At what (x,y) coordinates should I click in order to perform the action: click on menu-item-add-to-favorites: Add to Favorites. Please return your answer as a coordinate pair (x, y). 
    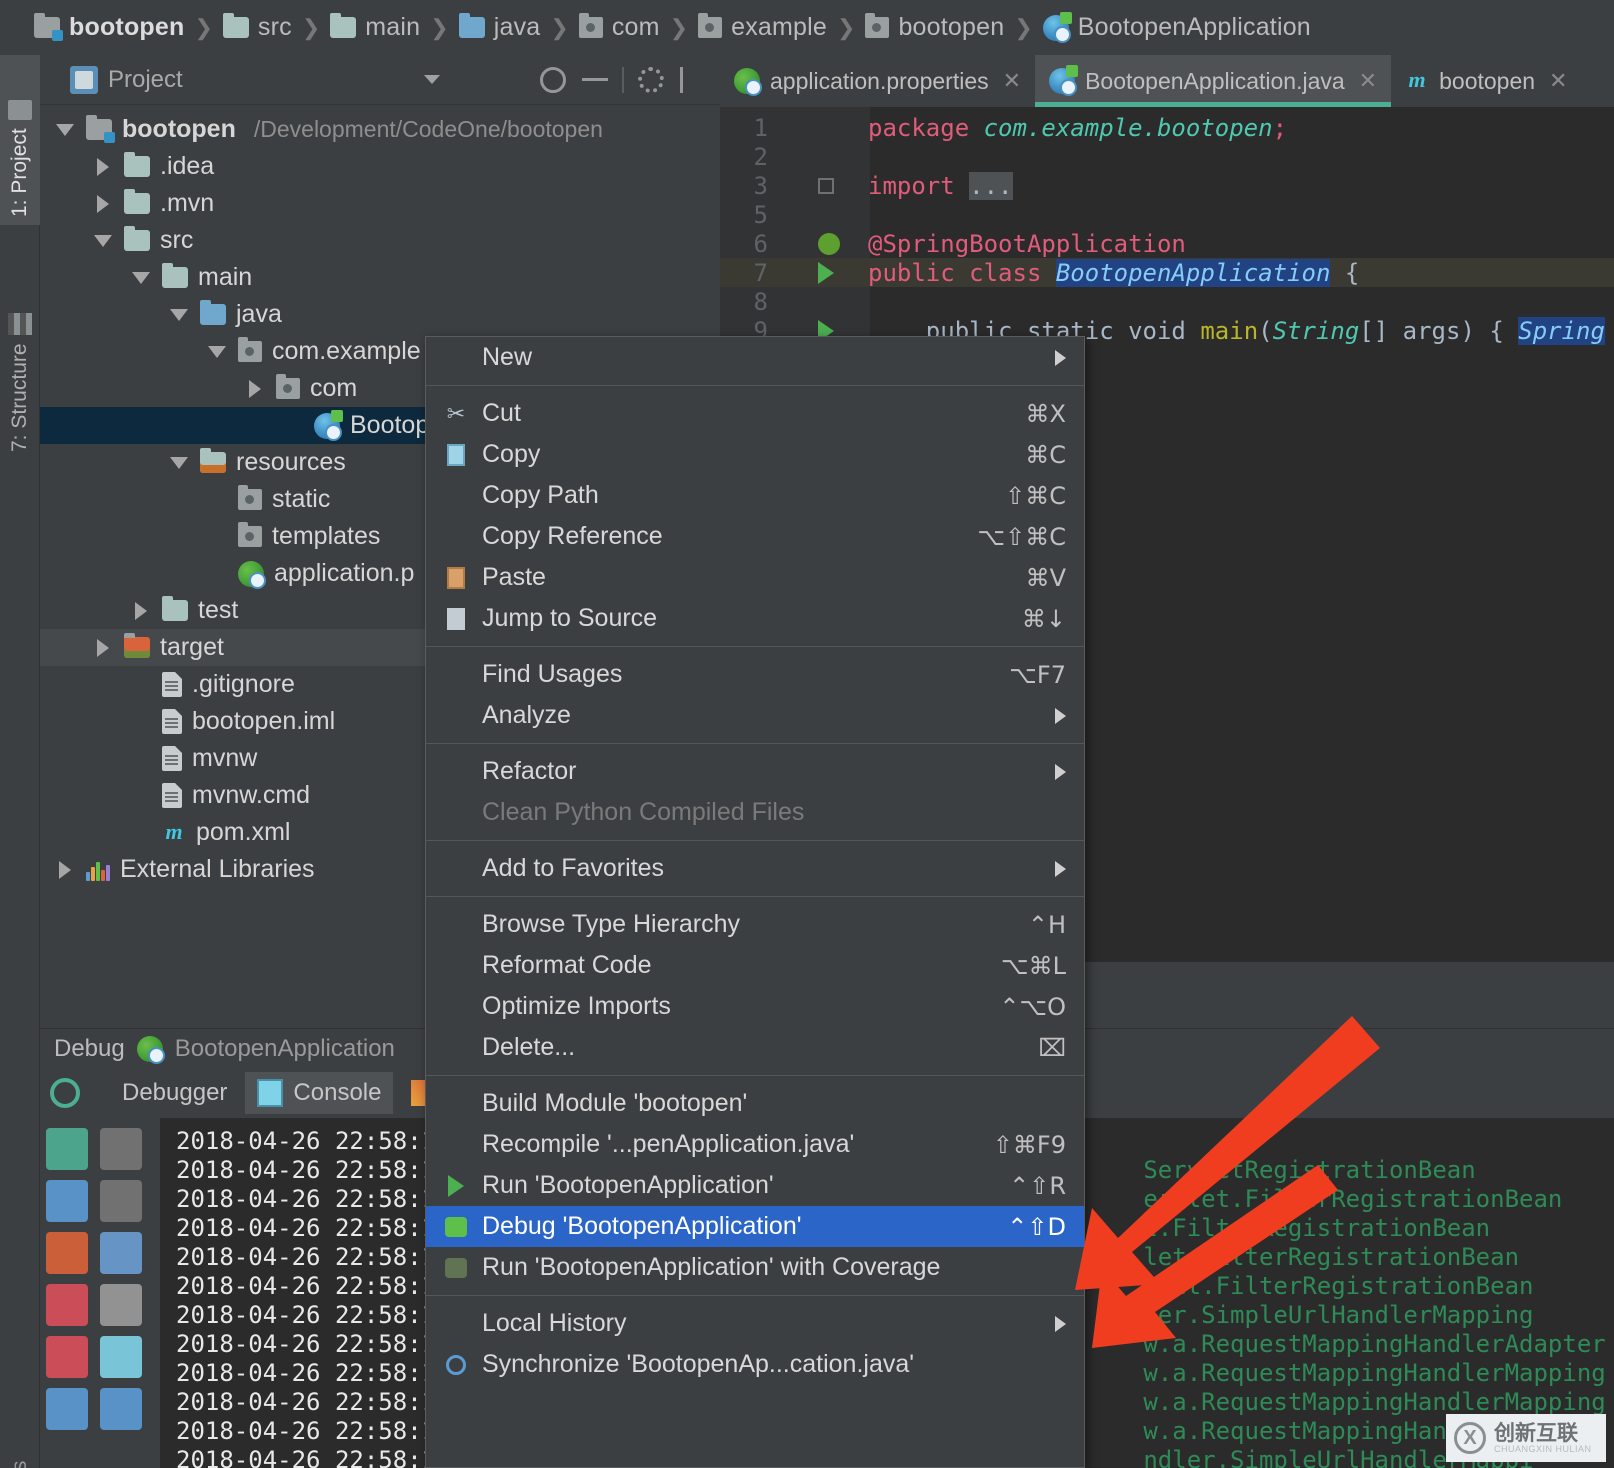
    Looking at the image, I should click on (755, 868).